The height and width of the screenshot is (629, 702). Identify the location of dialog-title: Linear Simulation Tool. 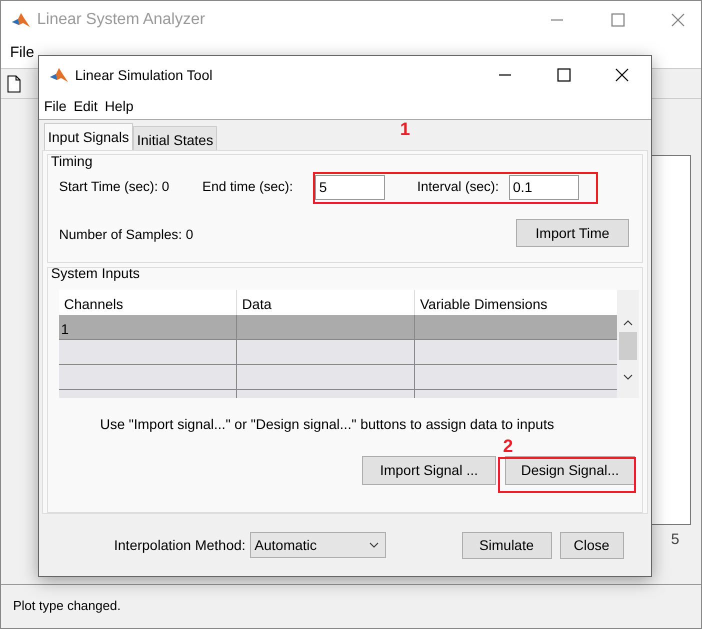
(143, 75).